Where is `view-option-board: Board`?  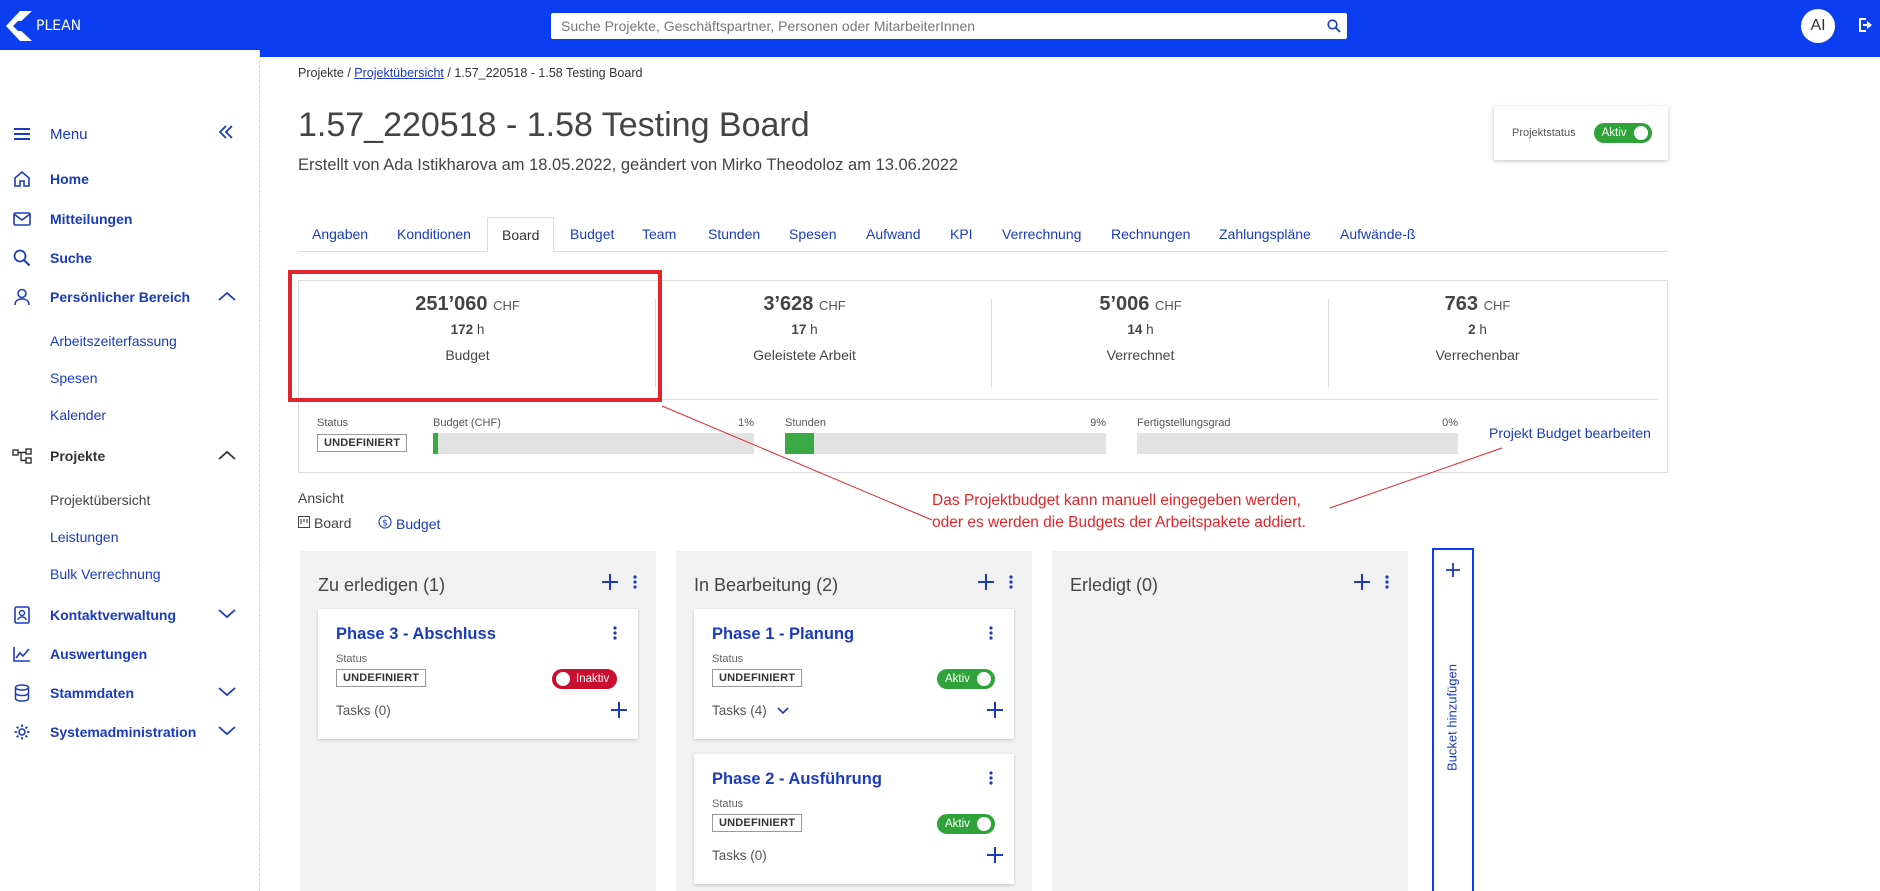 view-option-board: Board is located at coordinates (324, 523).